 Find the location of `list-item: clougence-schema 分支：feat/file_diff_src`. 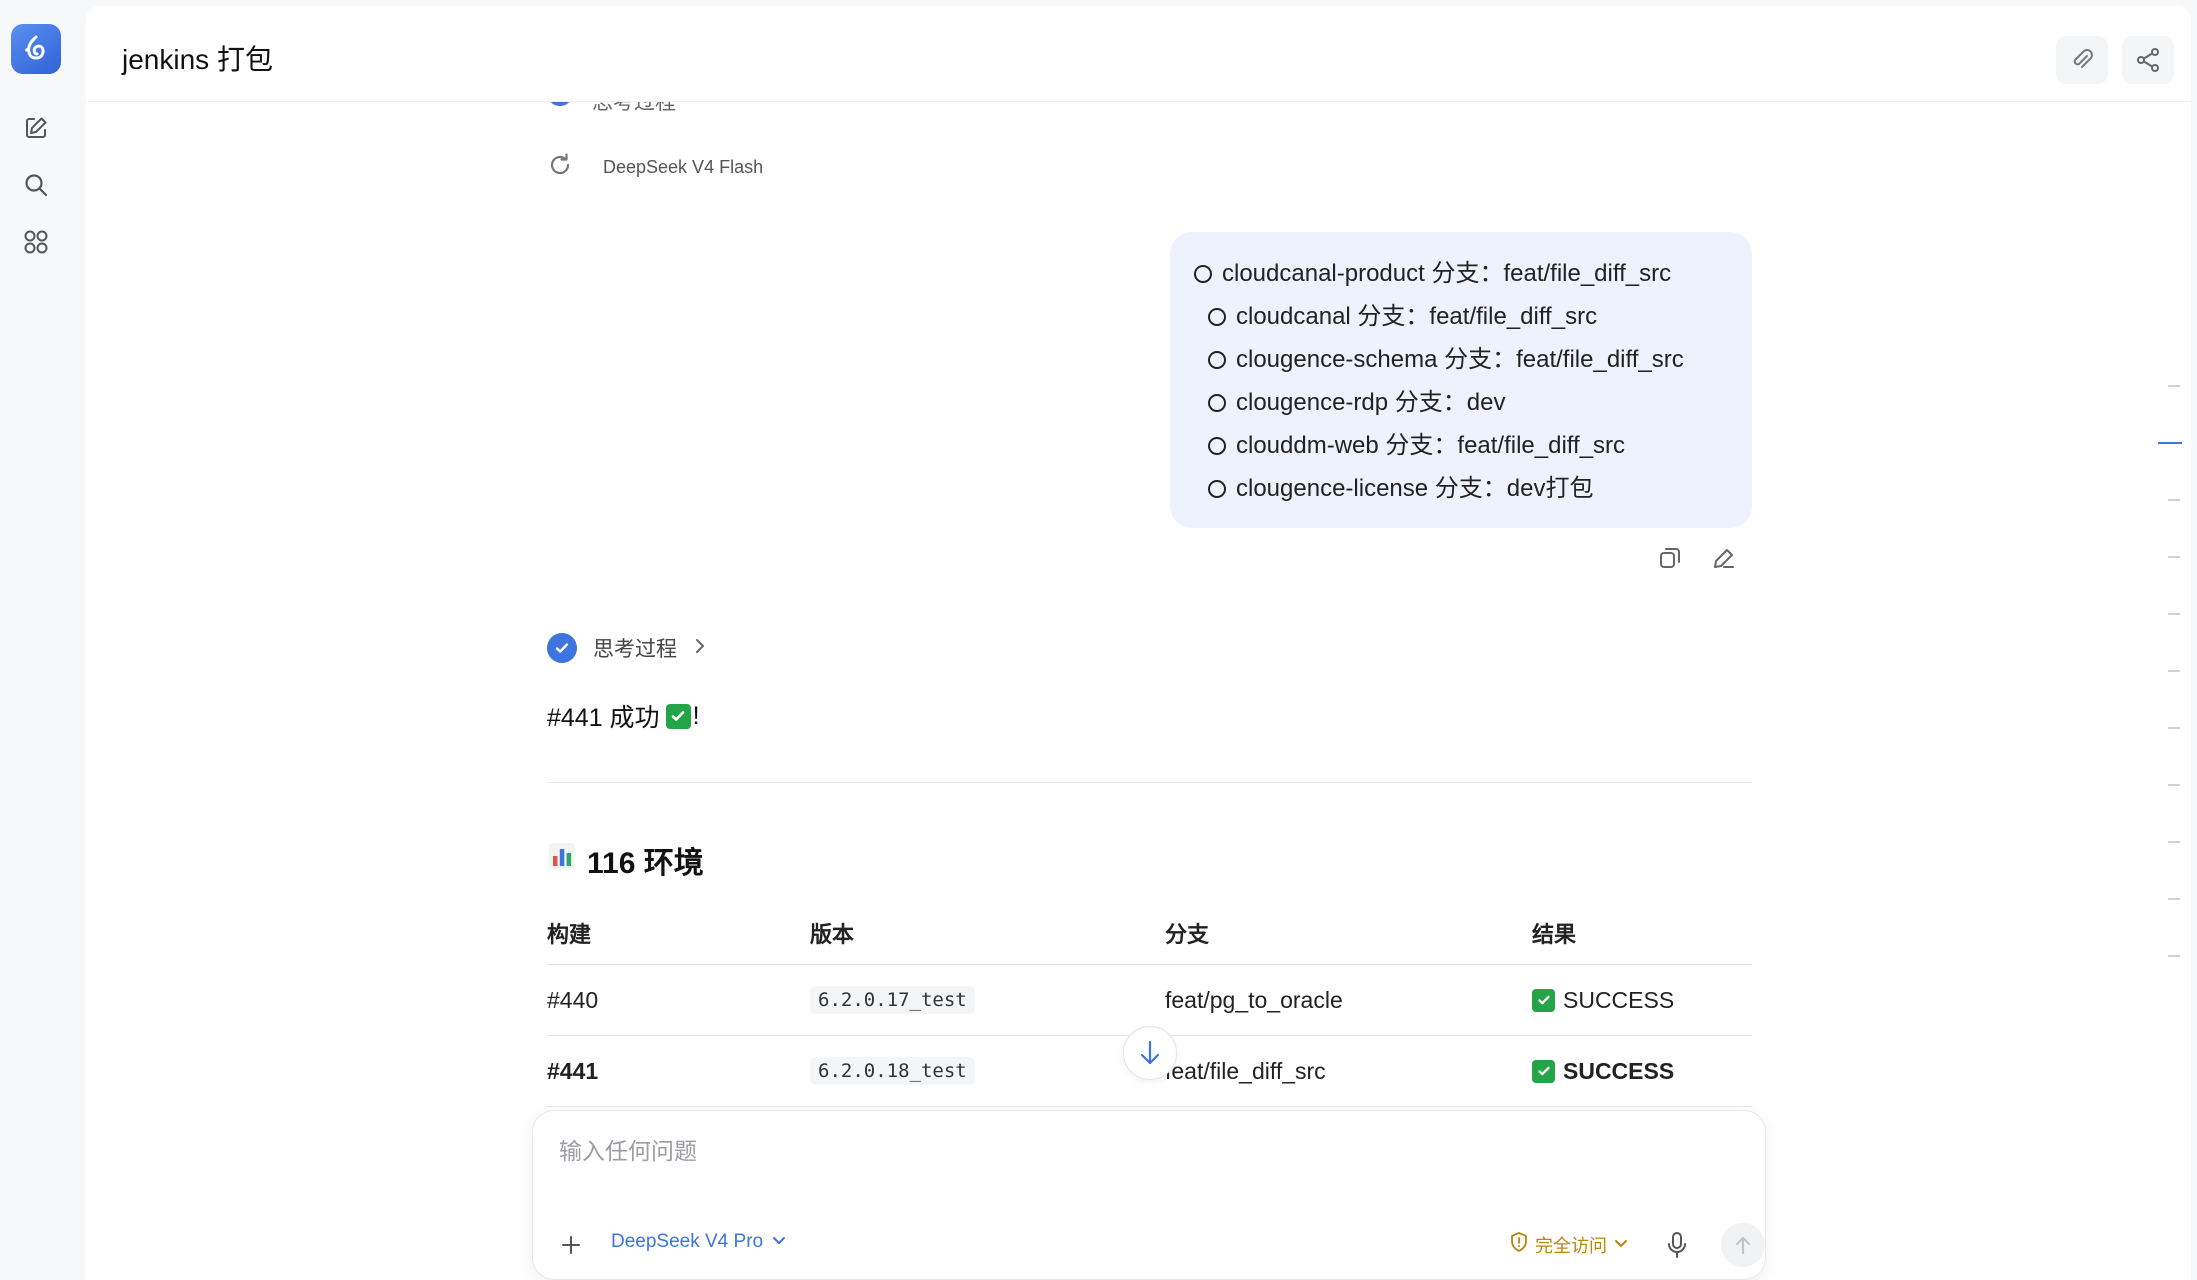

list-item: clougence-schema 分支：feat/file_diff_src is located at coordinates (1461, 359).